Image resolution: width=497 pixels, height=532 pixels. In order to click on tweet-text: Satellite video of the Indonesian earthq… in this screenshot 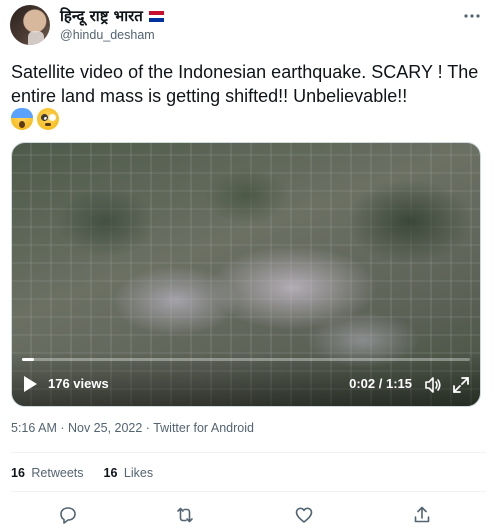, I will do `click(245, 84)`.